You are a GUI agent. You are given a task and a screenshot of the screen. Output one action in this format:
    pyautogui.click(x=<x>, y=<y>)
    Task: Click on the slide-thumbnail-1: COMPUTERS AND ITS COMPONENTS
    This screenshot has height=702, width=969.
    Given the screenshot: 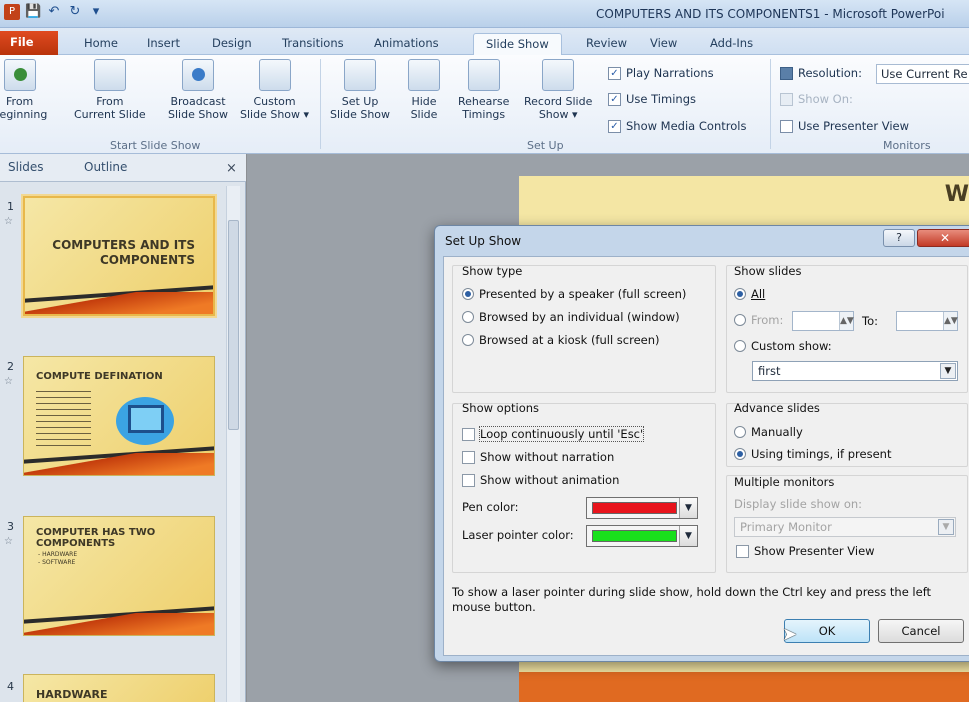 What is the action you would take?
    pyautogui.click(x=119, y=256)
    